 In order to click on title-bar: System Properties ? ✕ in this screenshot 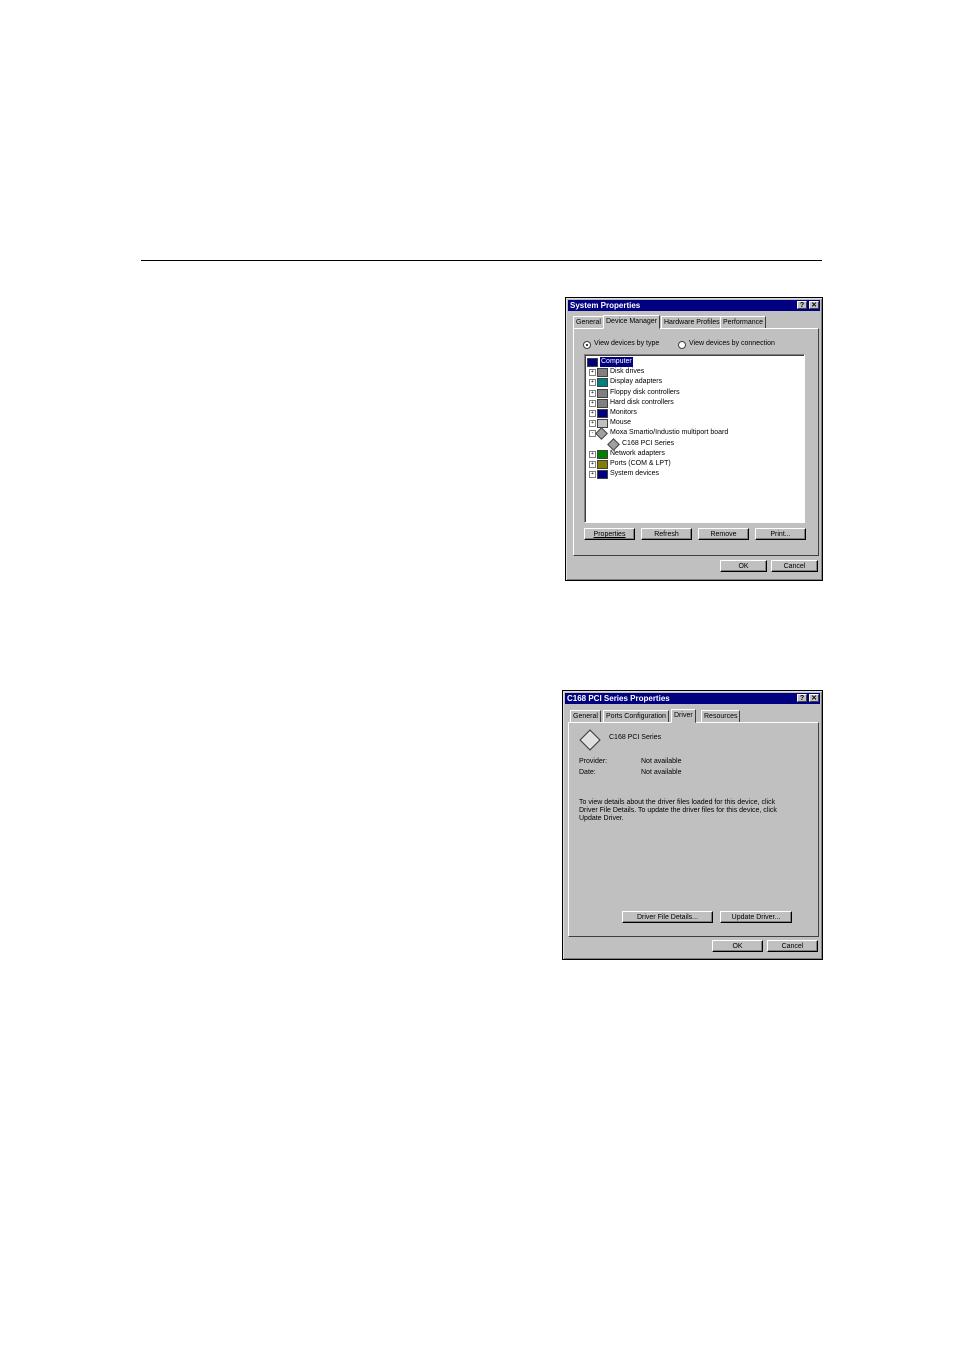, I will do `click(694, 305)`.